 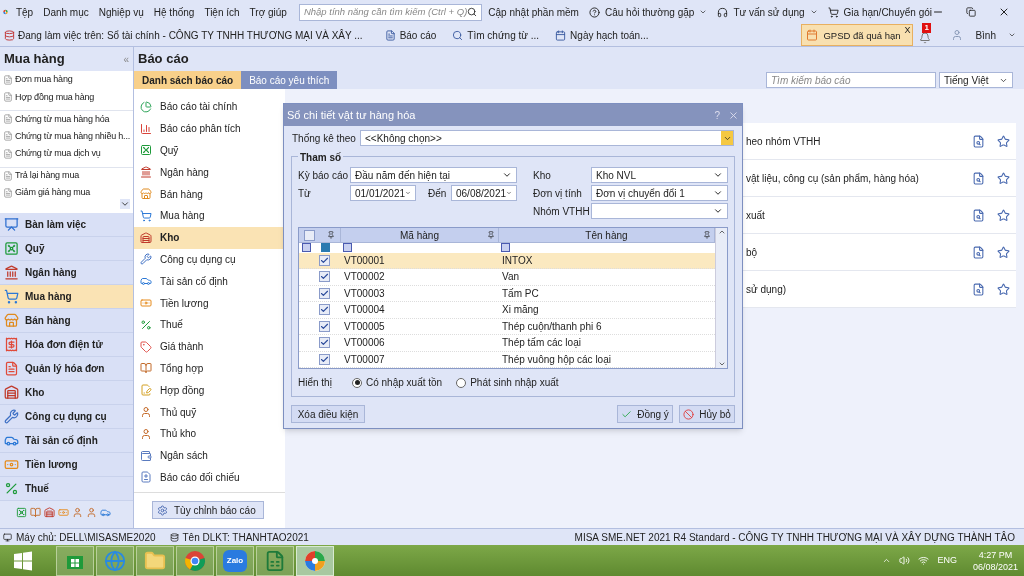 What do you see at coordinates (47, 176) in the screenshot?
I see `sidebar-link: Trả lại hàng mua` at bounding box center [47, 176].